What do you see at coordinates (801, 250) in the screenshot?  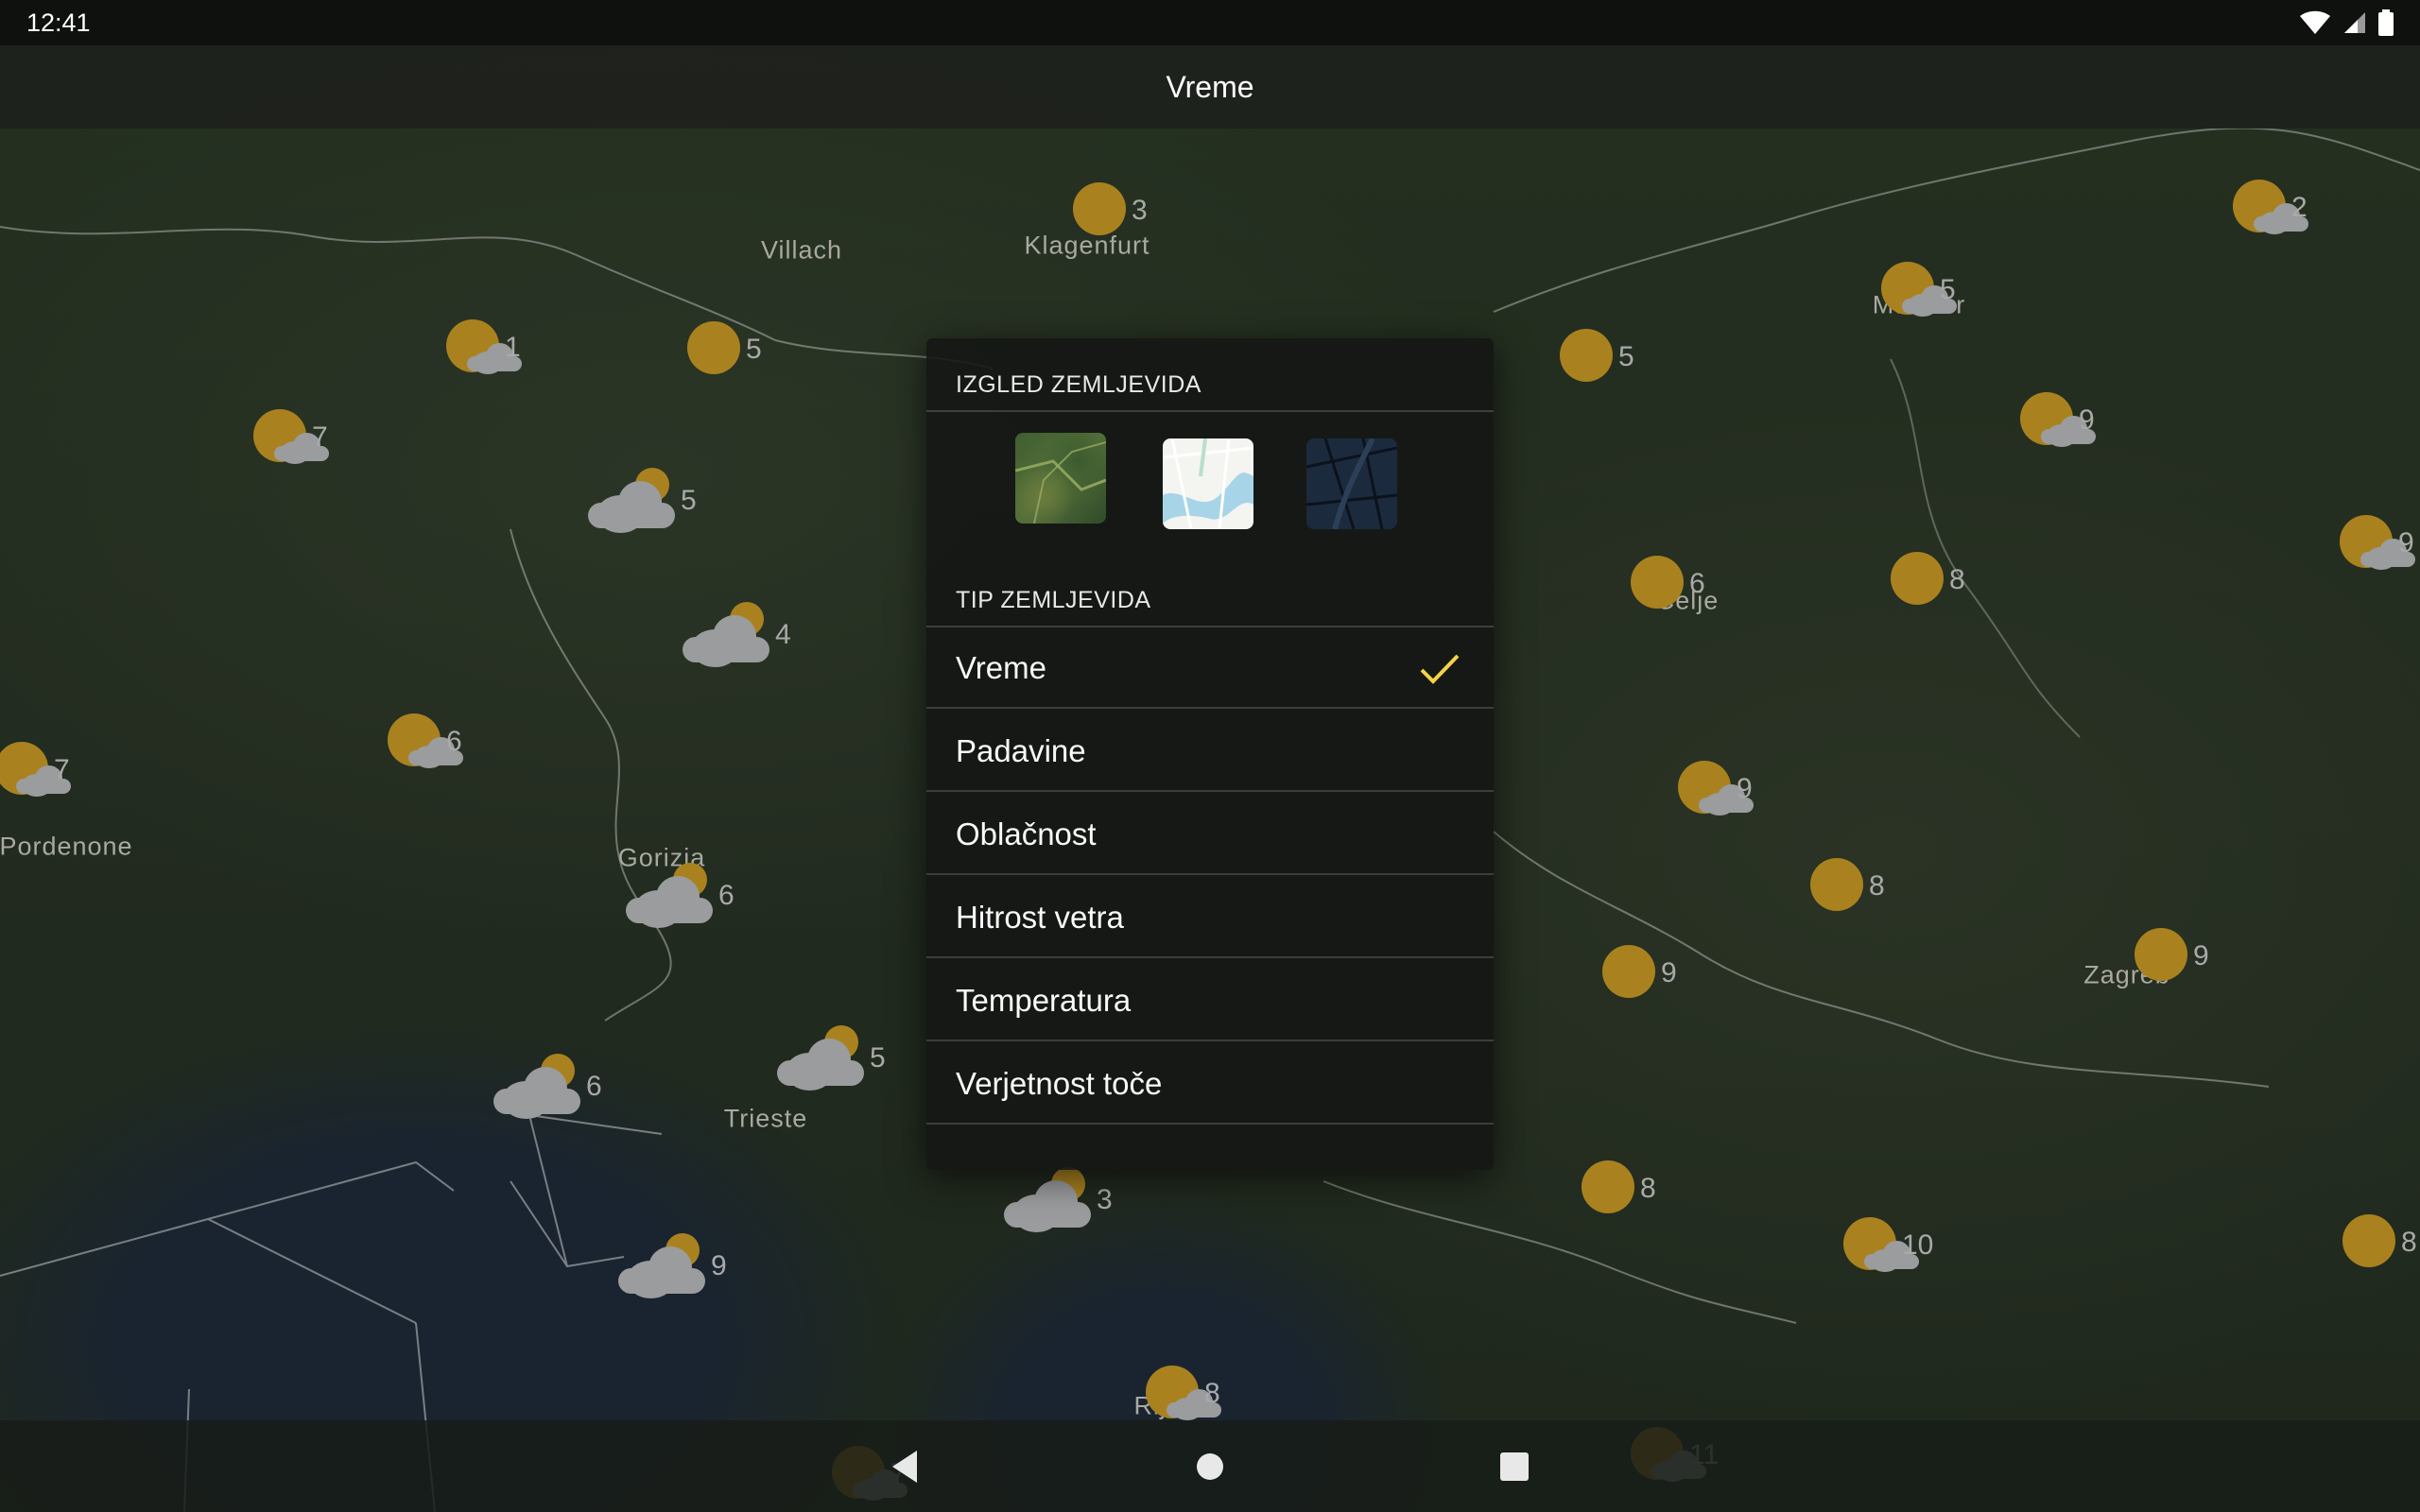 I see `city-label: Villach` at bounding box center [801, 250].